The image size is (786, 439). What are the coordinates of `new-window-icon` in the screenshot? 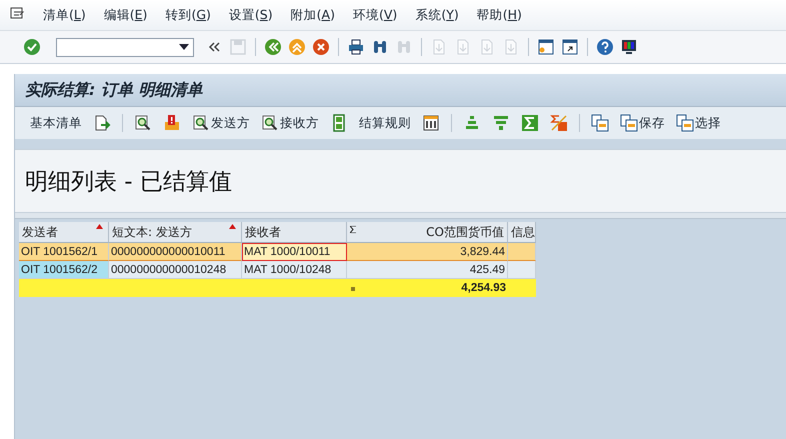 It's located at (546, 47).